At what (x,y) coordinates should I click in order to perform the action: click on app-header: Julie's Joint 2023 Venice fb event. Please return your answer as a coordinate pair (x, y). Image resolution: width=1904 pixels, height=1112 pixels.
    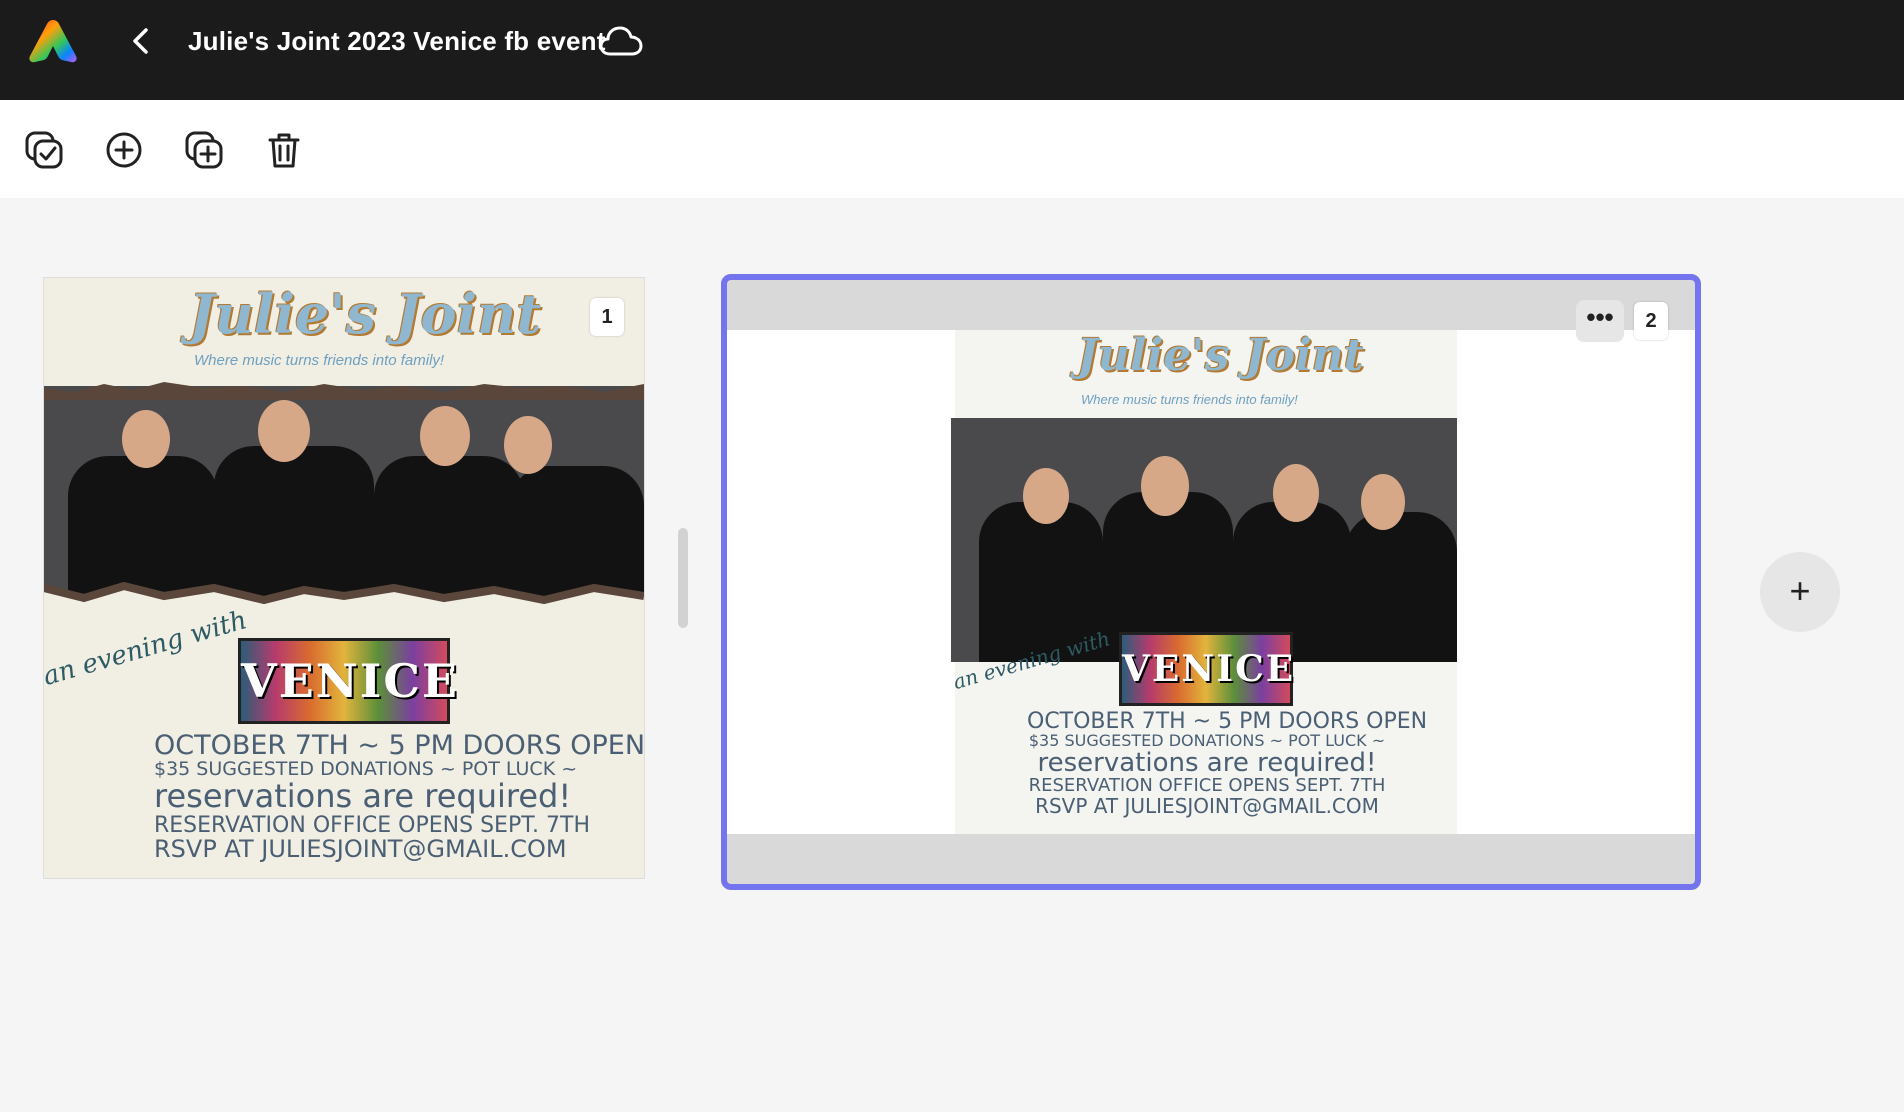
    Looking at the image, I should click on (952, 50).